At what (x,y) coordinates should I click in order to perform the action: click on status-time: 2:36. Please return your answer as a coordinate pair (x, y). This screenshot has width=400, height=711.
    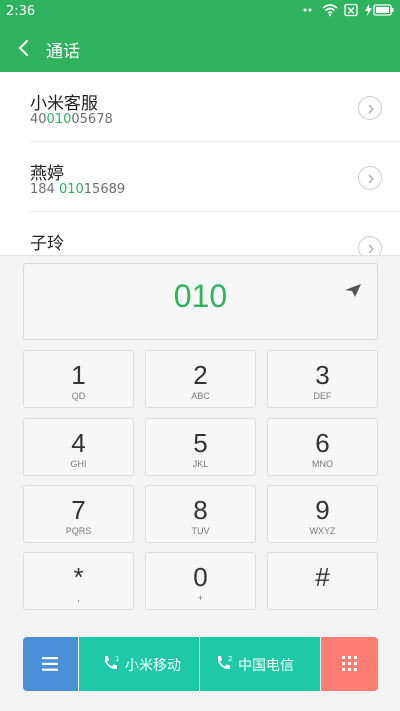
    Looking at the image, I should click on (21, 11).